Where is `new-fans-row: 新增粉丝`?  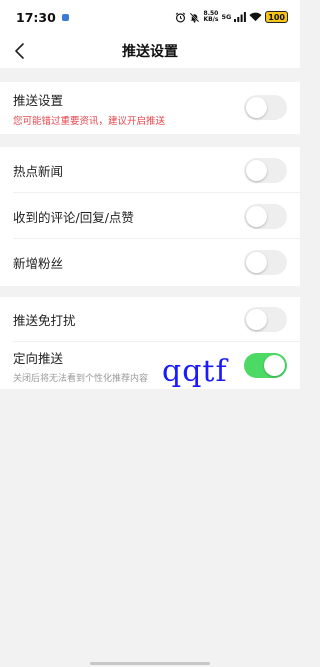 new-fans-row: 新增粉丝 is located at coordinates (150, 262).